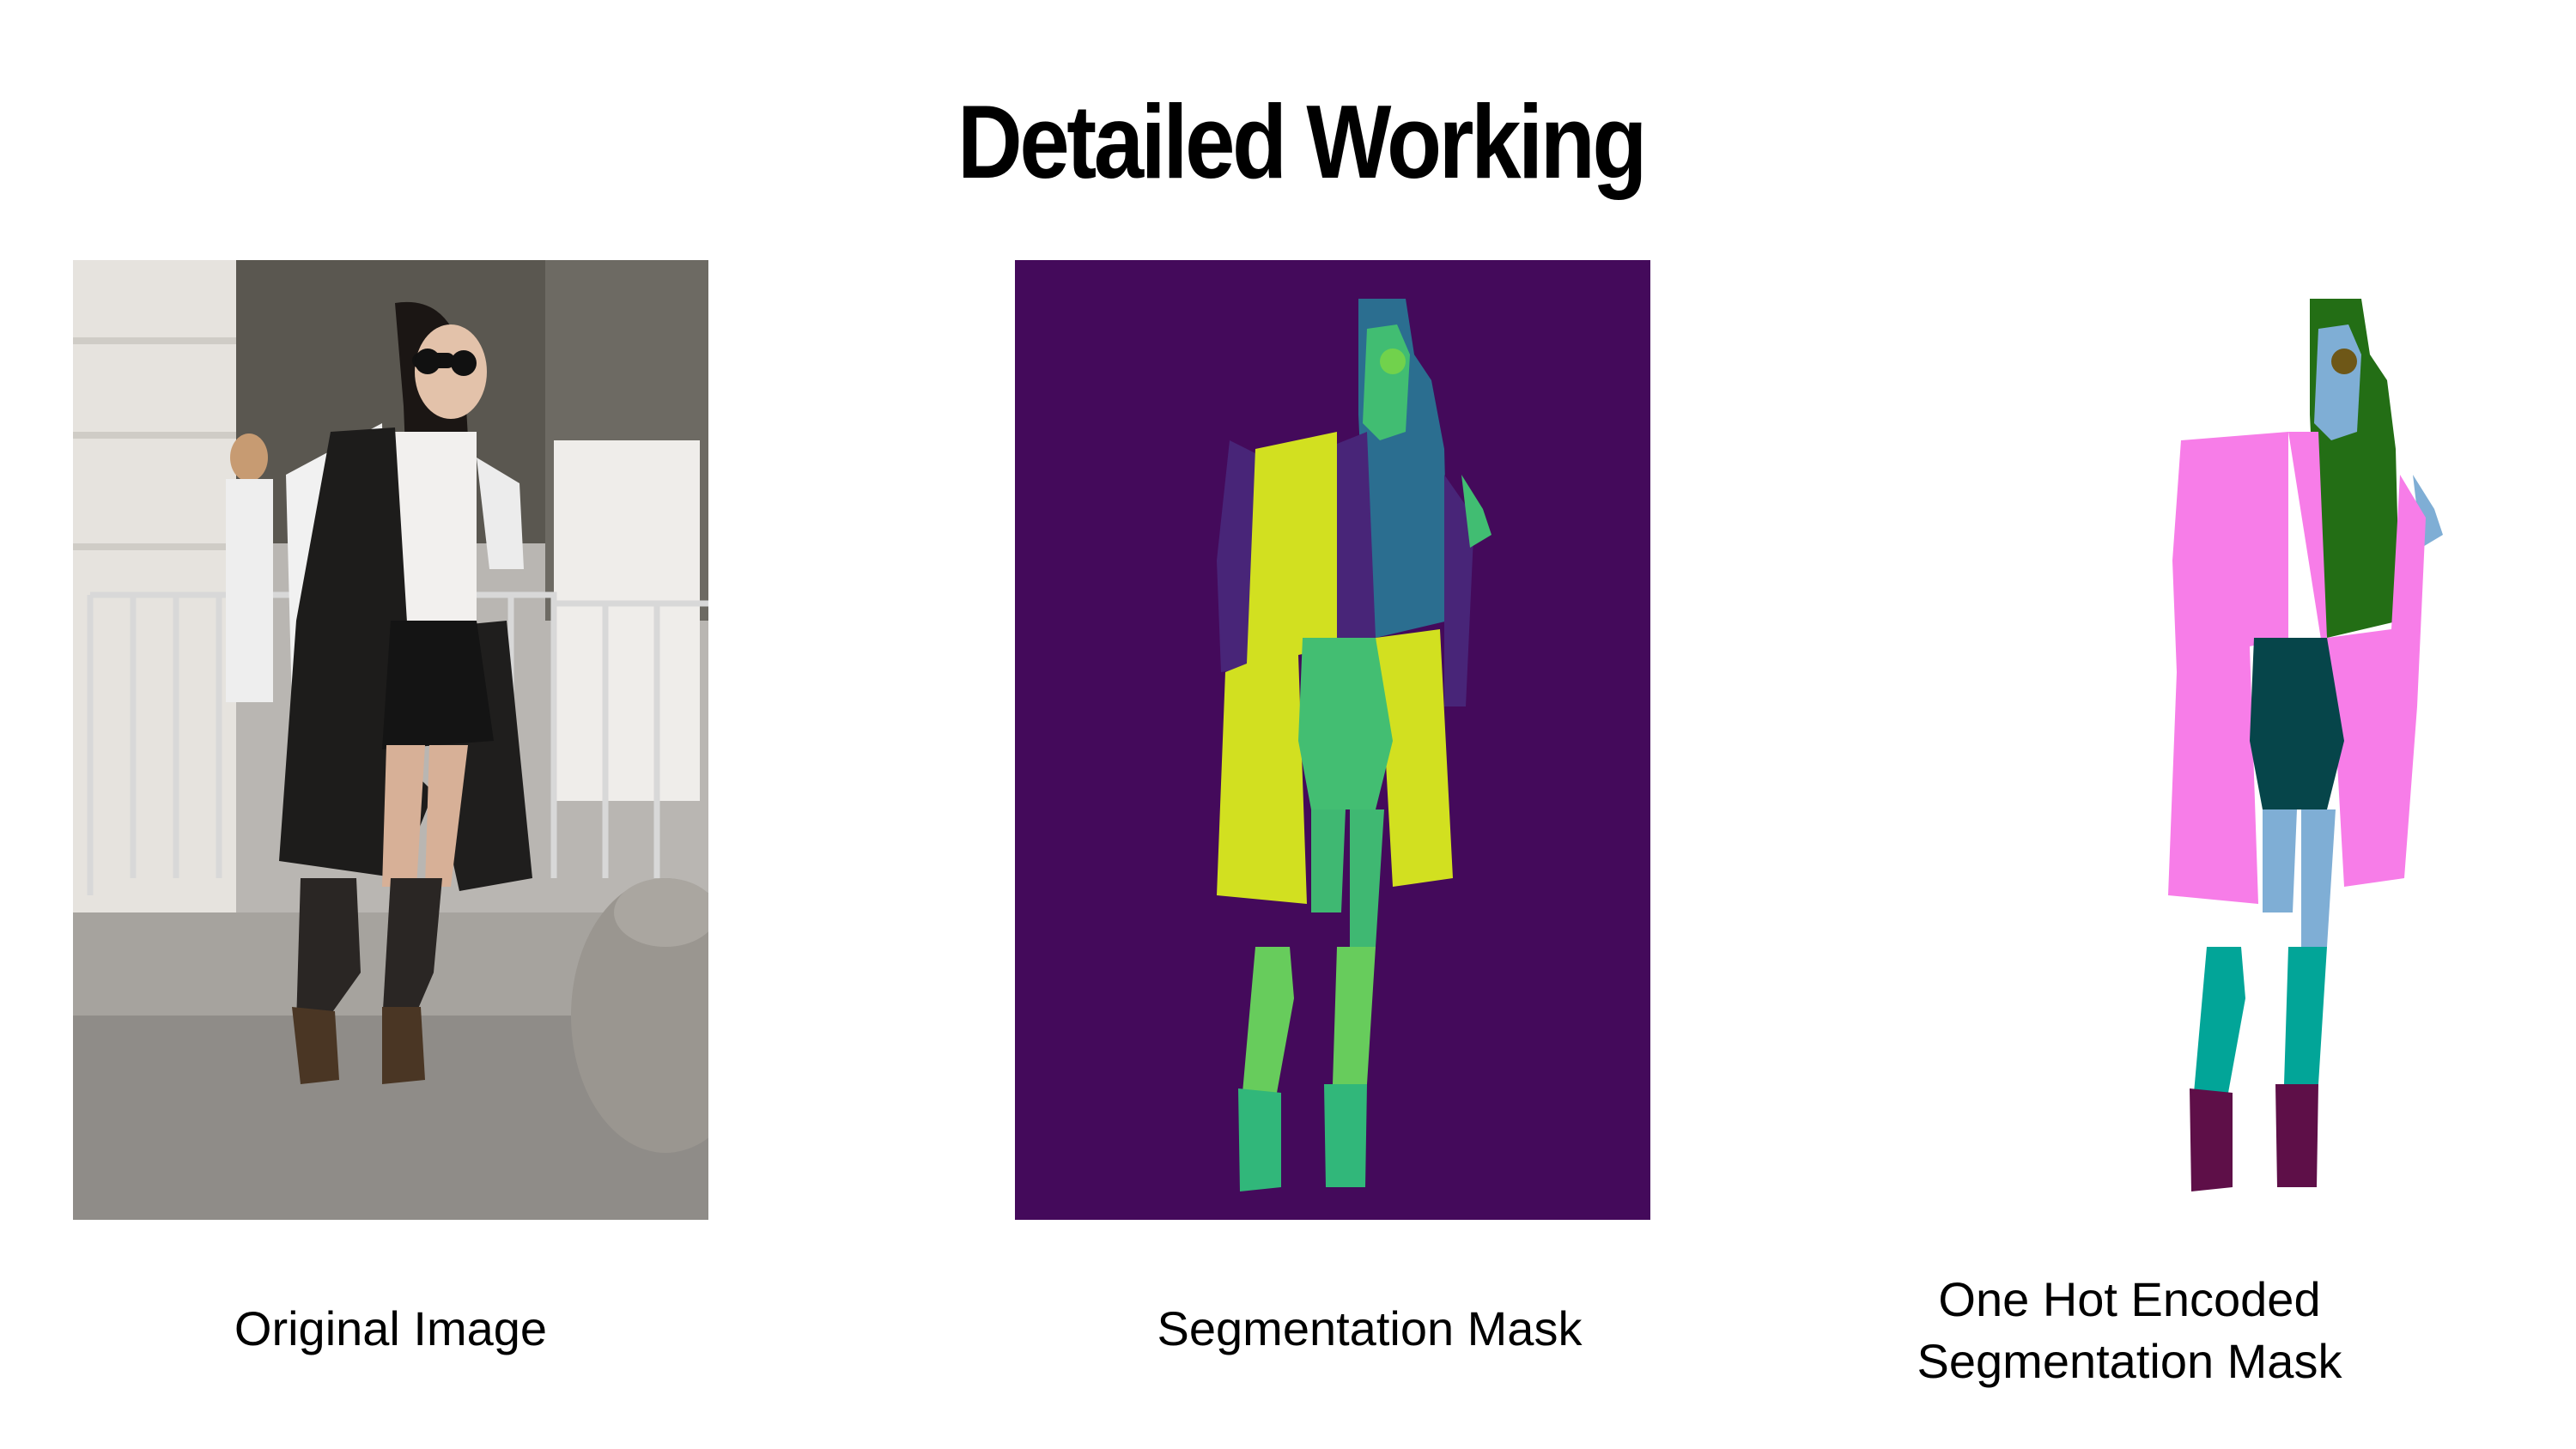 The image size is (2576, 1449). I want to click on caption-line-2: Segmentation Mask, so click(2129, 1361).